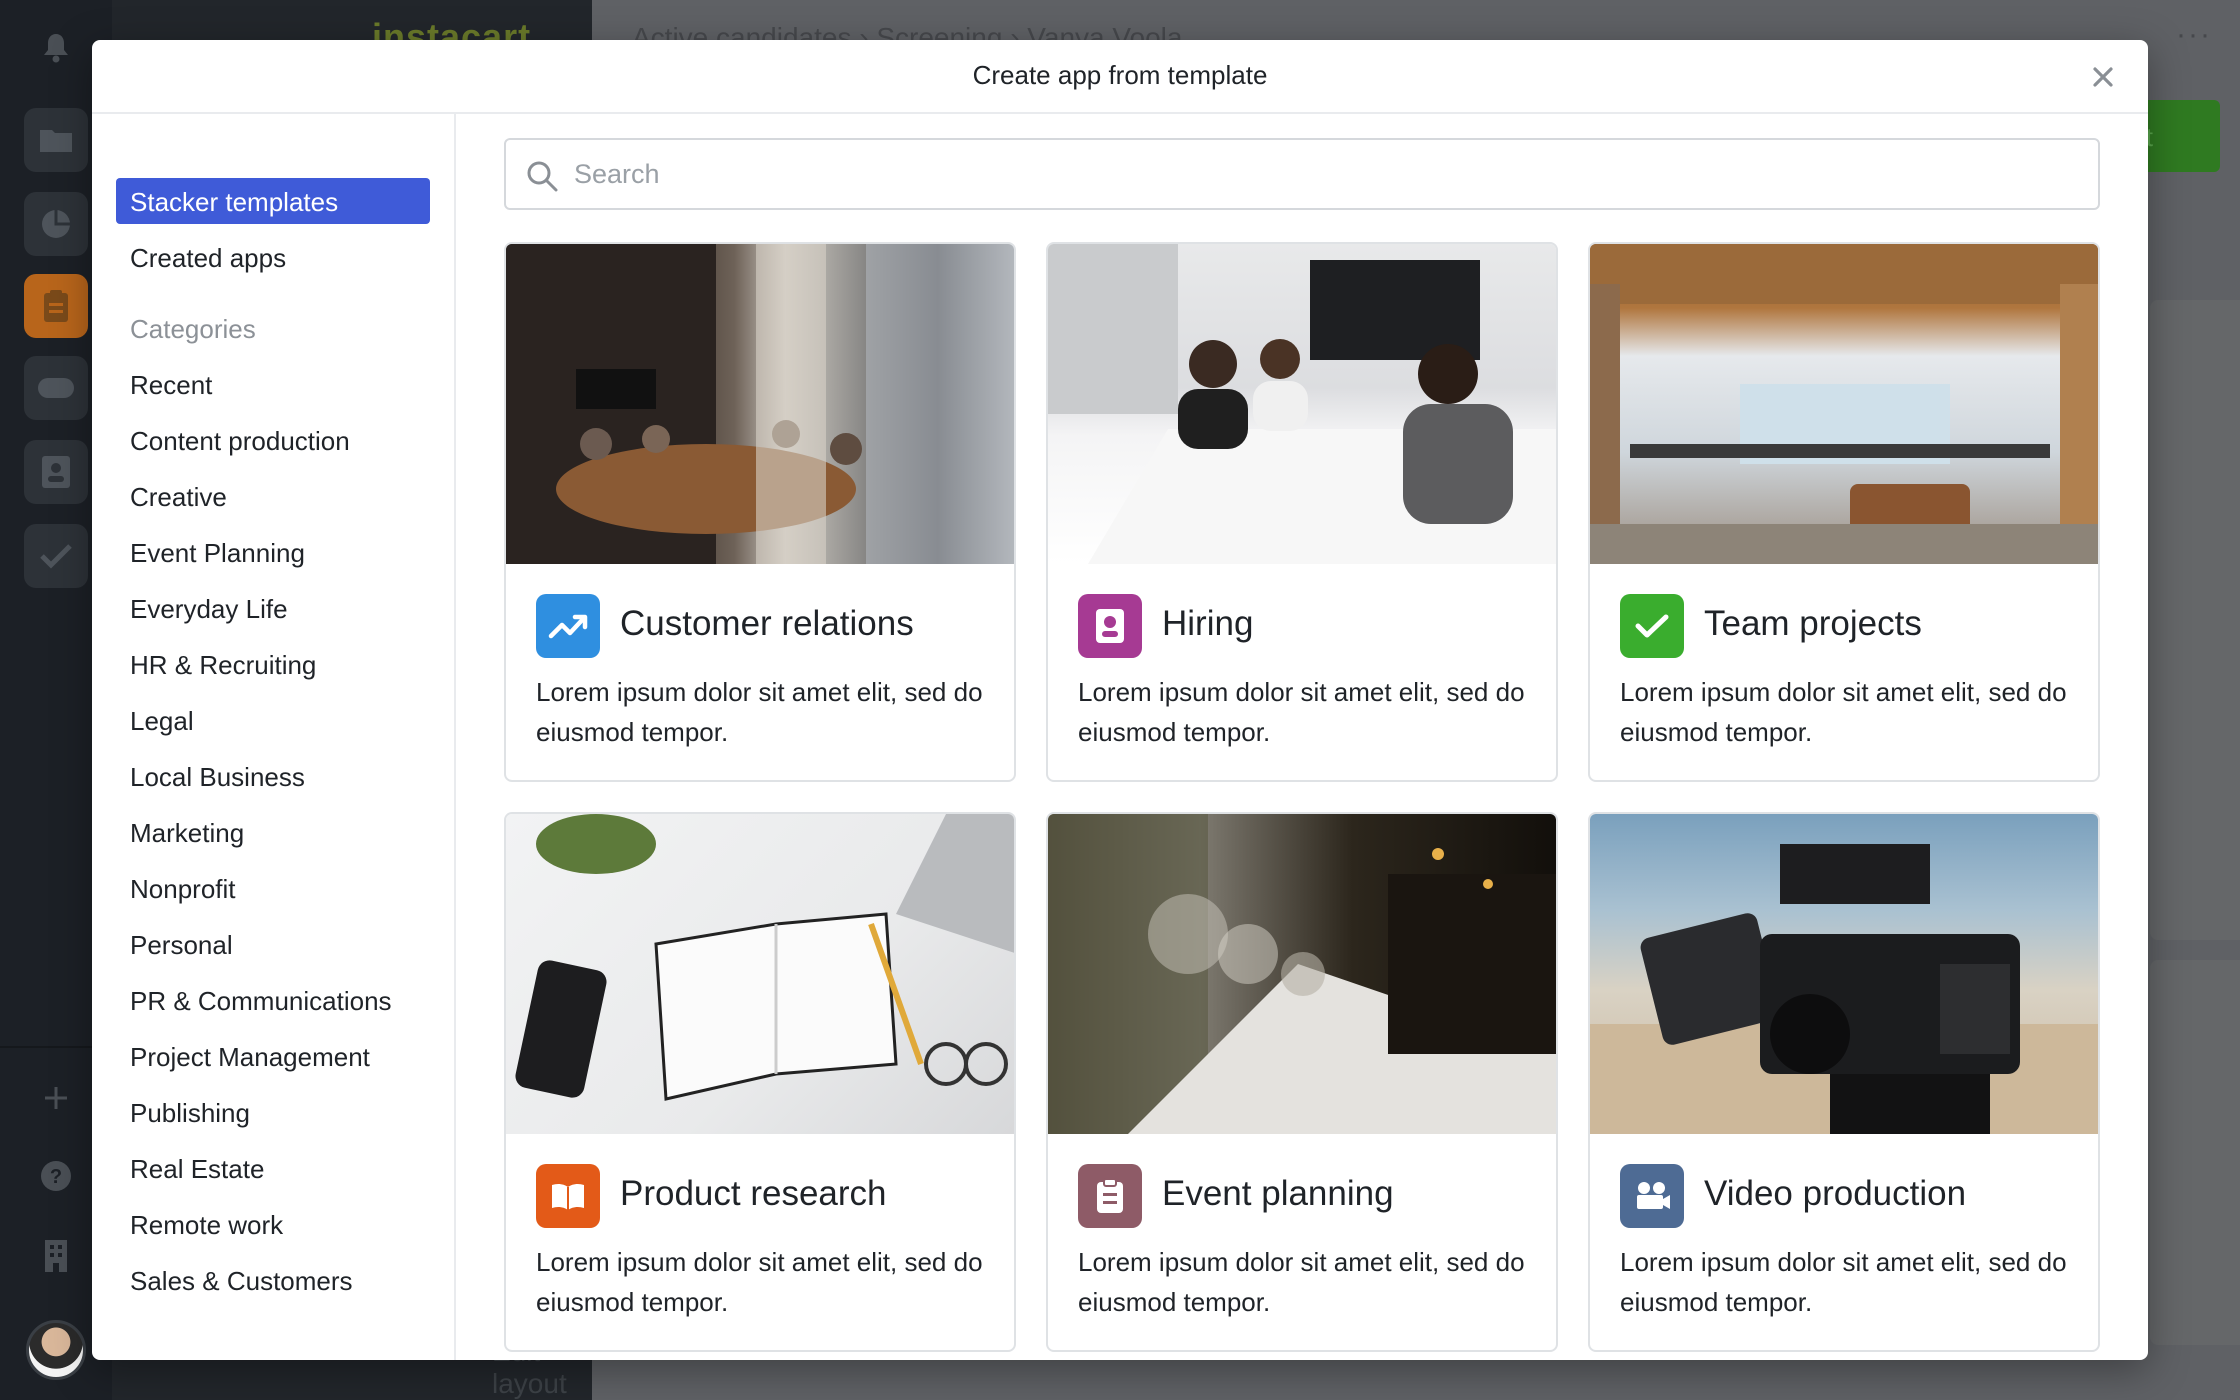 Image resolution: width=2240 pixels, height=1400 pixels. I want to click on category-project-management: Project Management, so click(250, 1057).